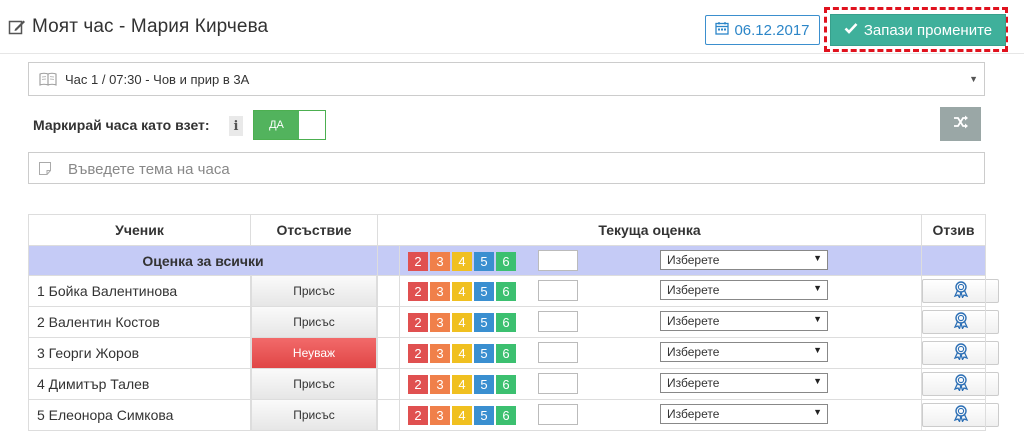 The width and height of the screenshot is (1024, 435). What do you see at coordinates (518, 169) in the screenshot?
I see `topic-input` at bounding box center [518, 169].